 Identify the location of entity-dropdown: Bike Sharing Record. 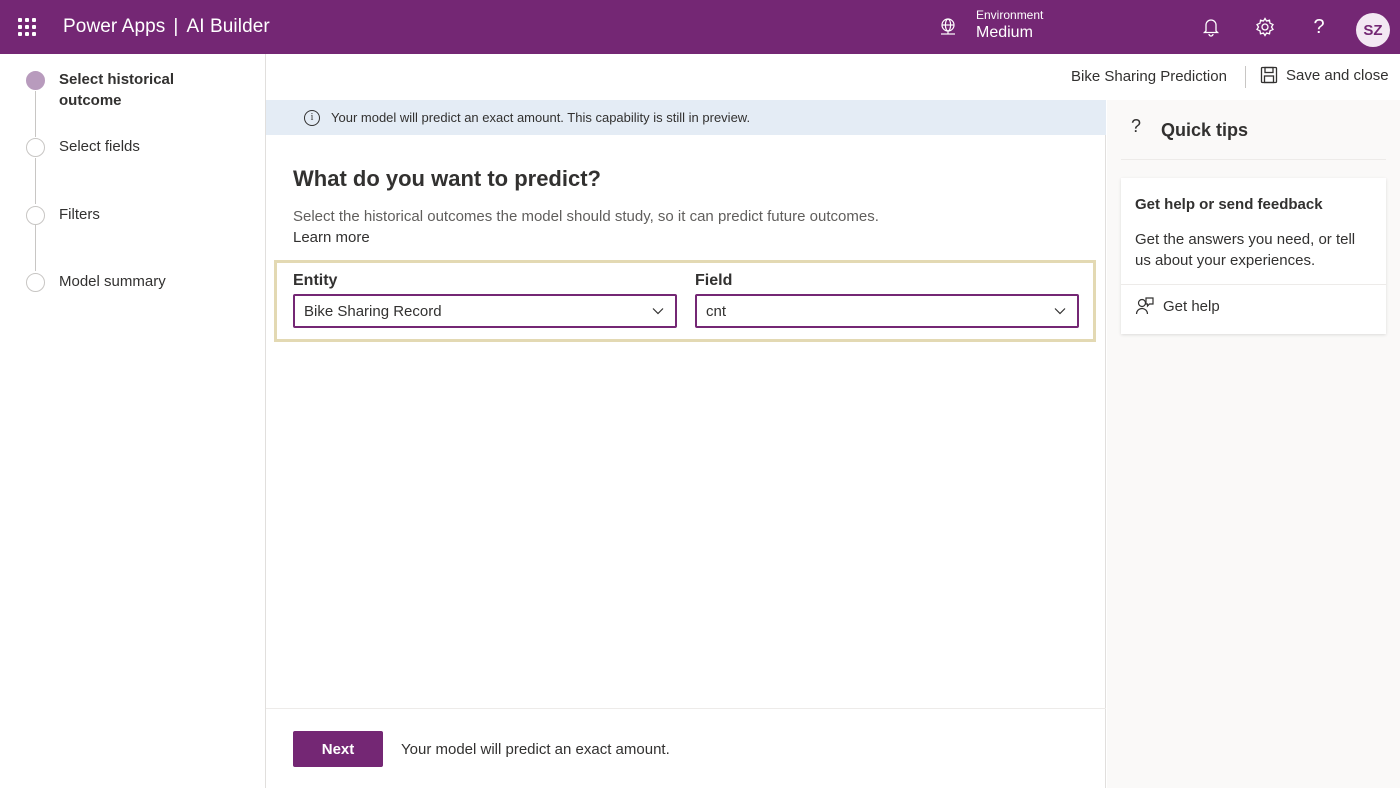
(485, 311).